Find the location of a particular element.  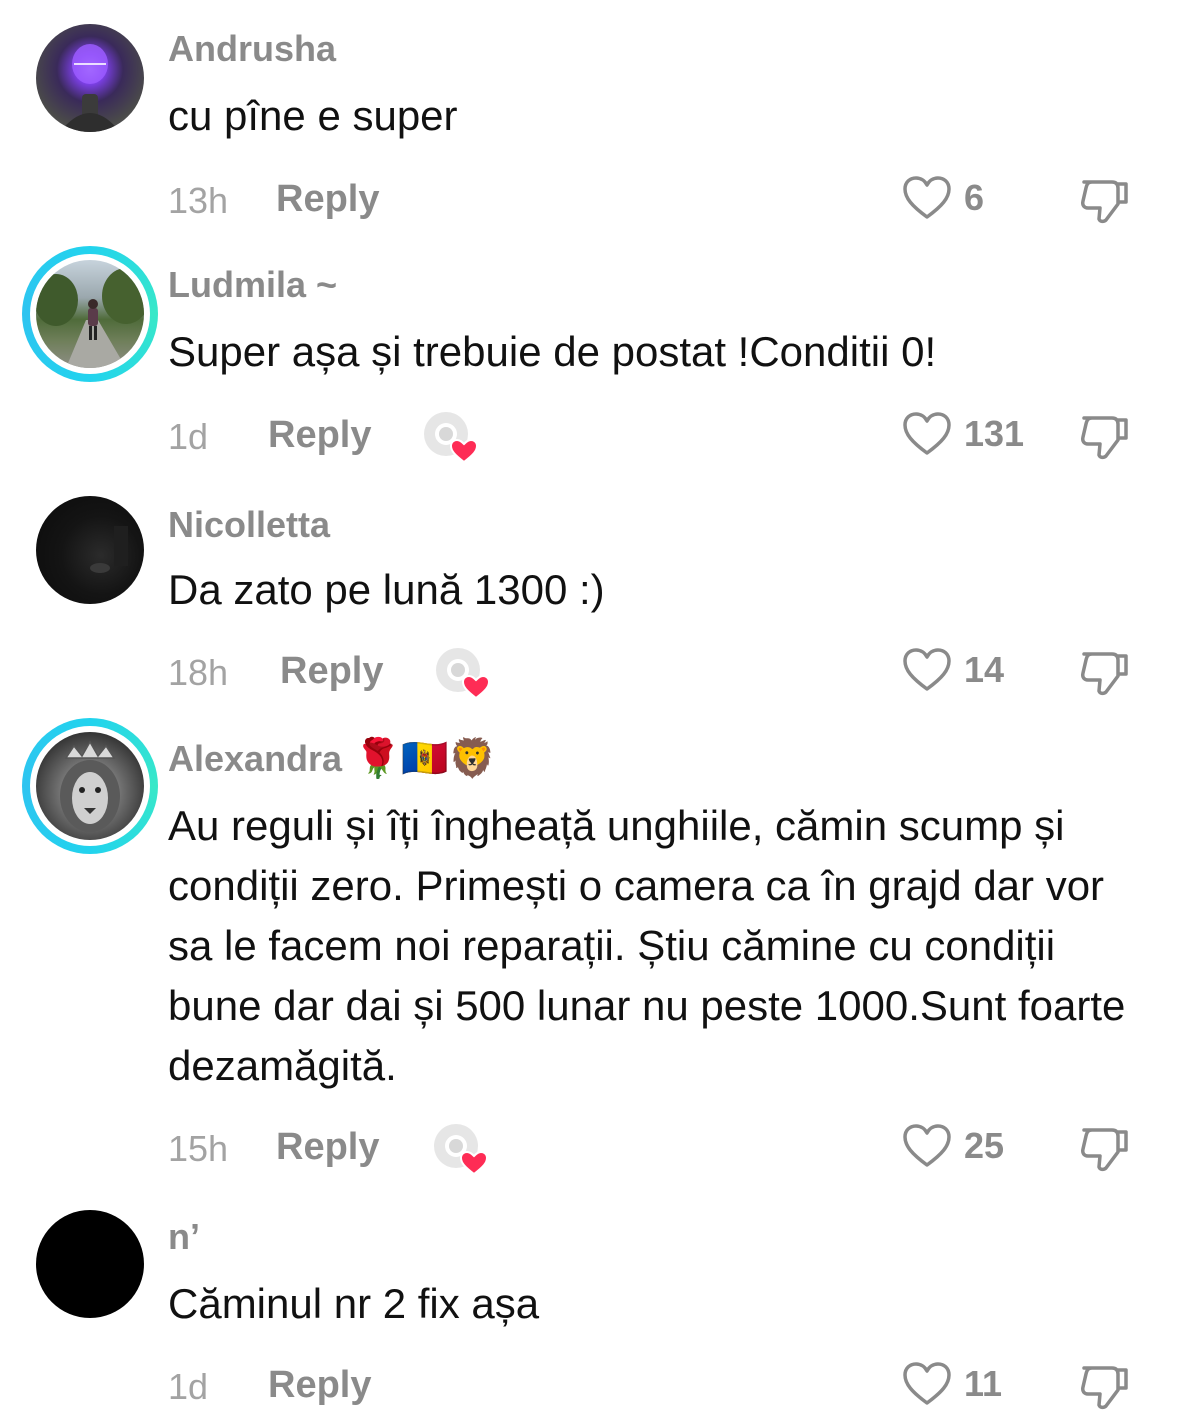

author-name: Andrusha is located at coordinates (252, 49).